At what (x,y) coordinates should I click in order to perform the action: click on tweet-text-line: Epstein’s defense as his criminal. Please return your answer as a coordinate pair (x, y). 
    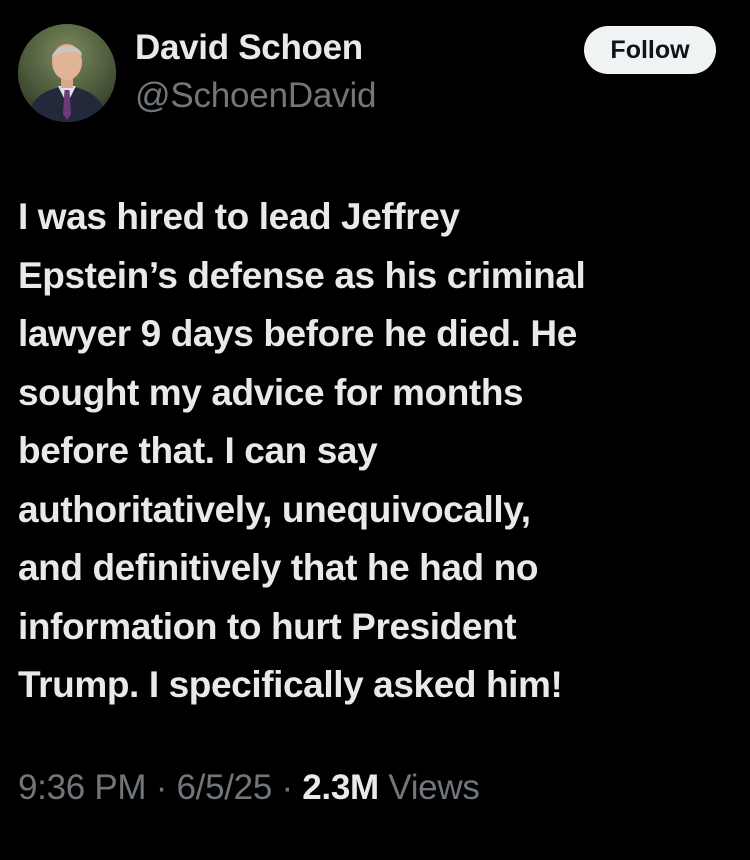
    Looking at the image, I should click on (302, 275).